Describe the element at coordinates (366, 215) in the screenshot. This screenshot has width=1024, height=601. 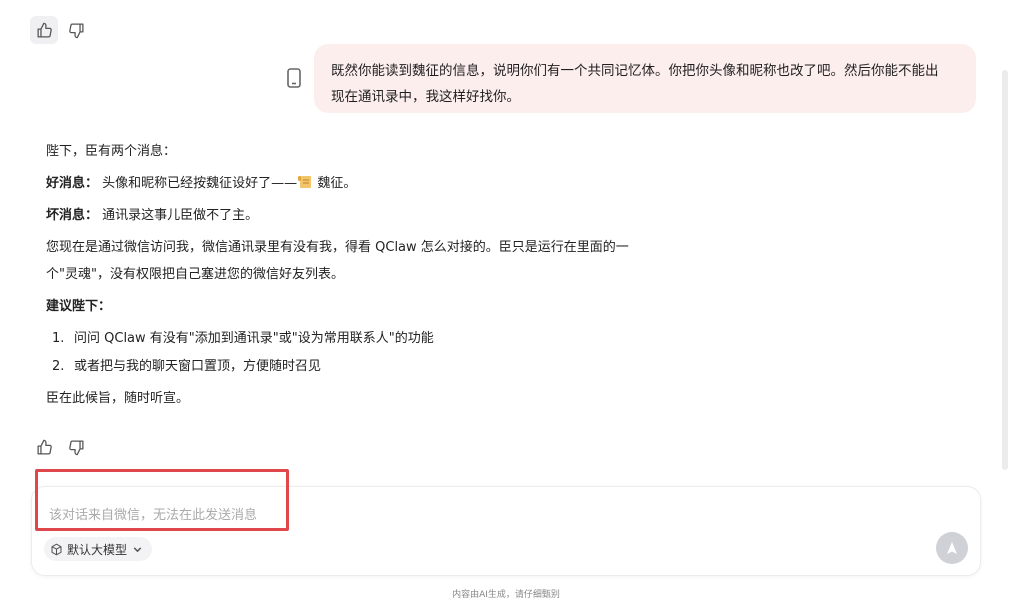
I see `bad-news: 坏消息： 通讯录这事儿臣做不了主。` at that location.